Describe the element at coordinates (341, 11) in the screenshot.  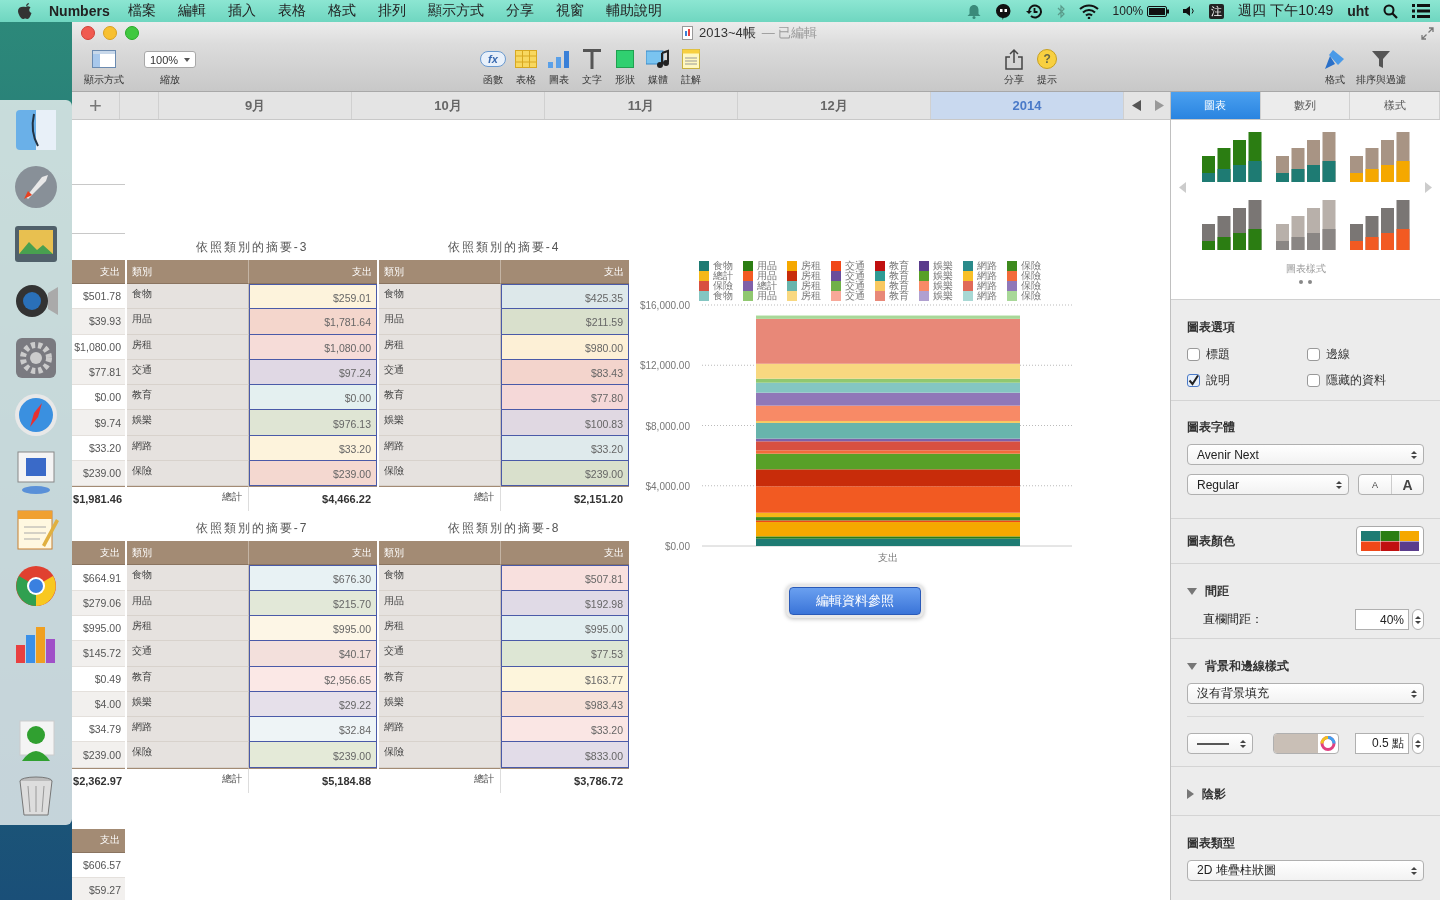
I see `menu-item: 格式` at that location.